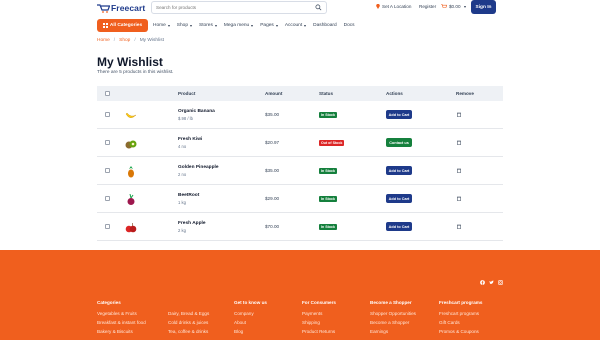 Image resolution: width=600 pixels, height=340 pixels. I want to click on cart-total: $0.00, so click(455, 6).